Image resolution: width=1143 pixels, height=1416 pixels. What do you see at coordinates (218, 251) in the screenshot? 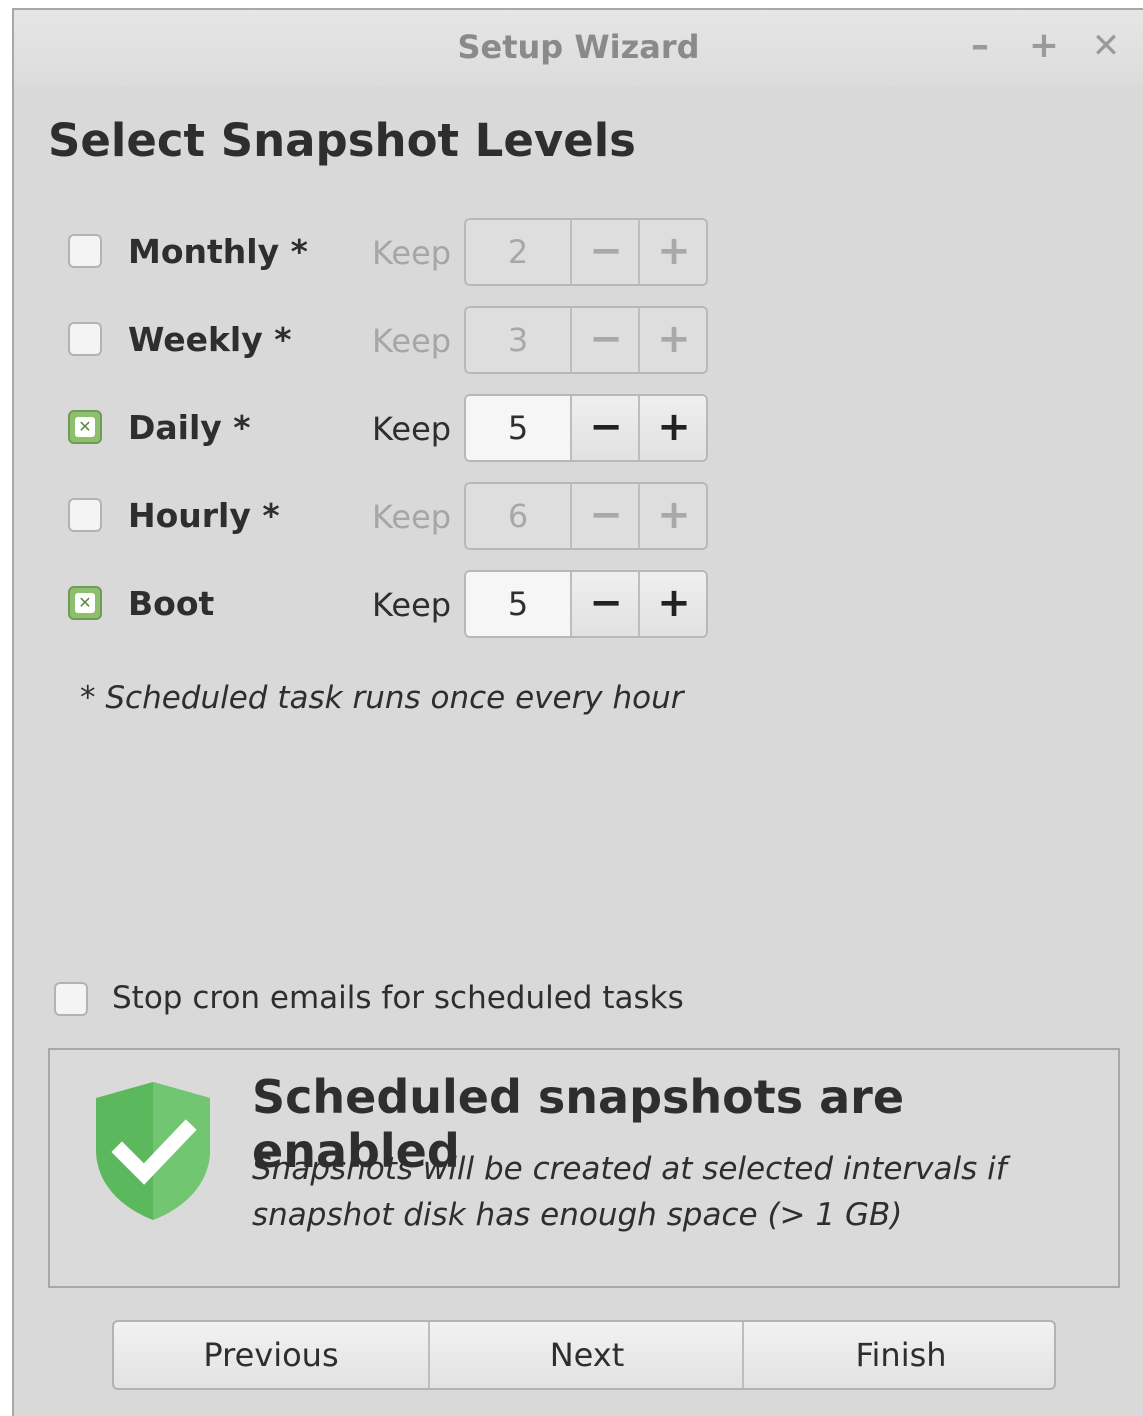
I see `monthly-label: Monthly *` at bounding box center [218, 251].